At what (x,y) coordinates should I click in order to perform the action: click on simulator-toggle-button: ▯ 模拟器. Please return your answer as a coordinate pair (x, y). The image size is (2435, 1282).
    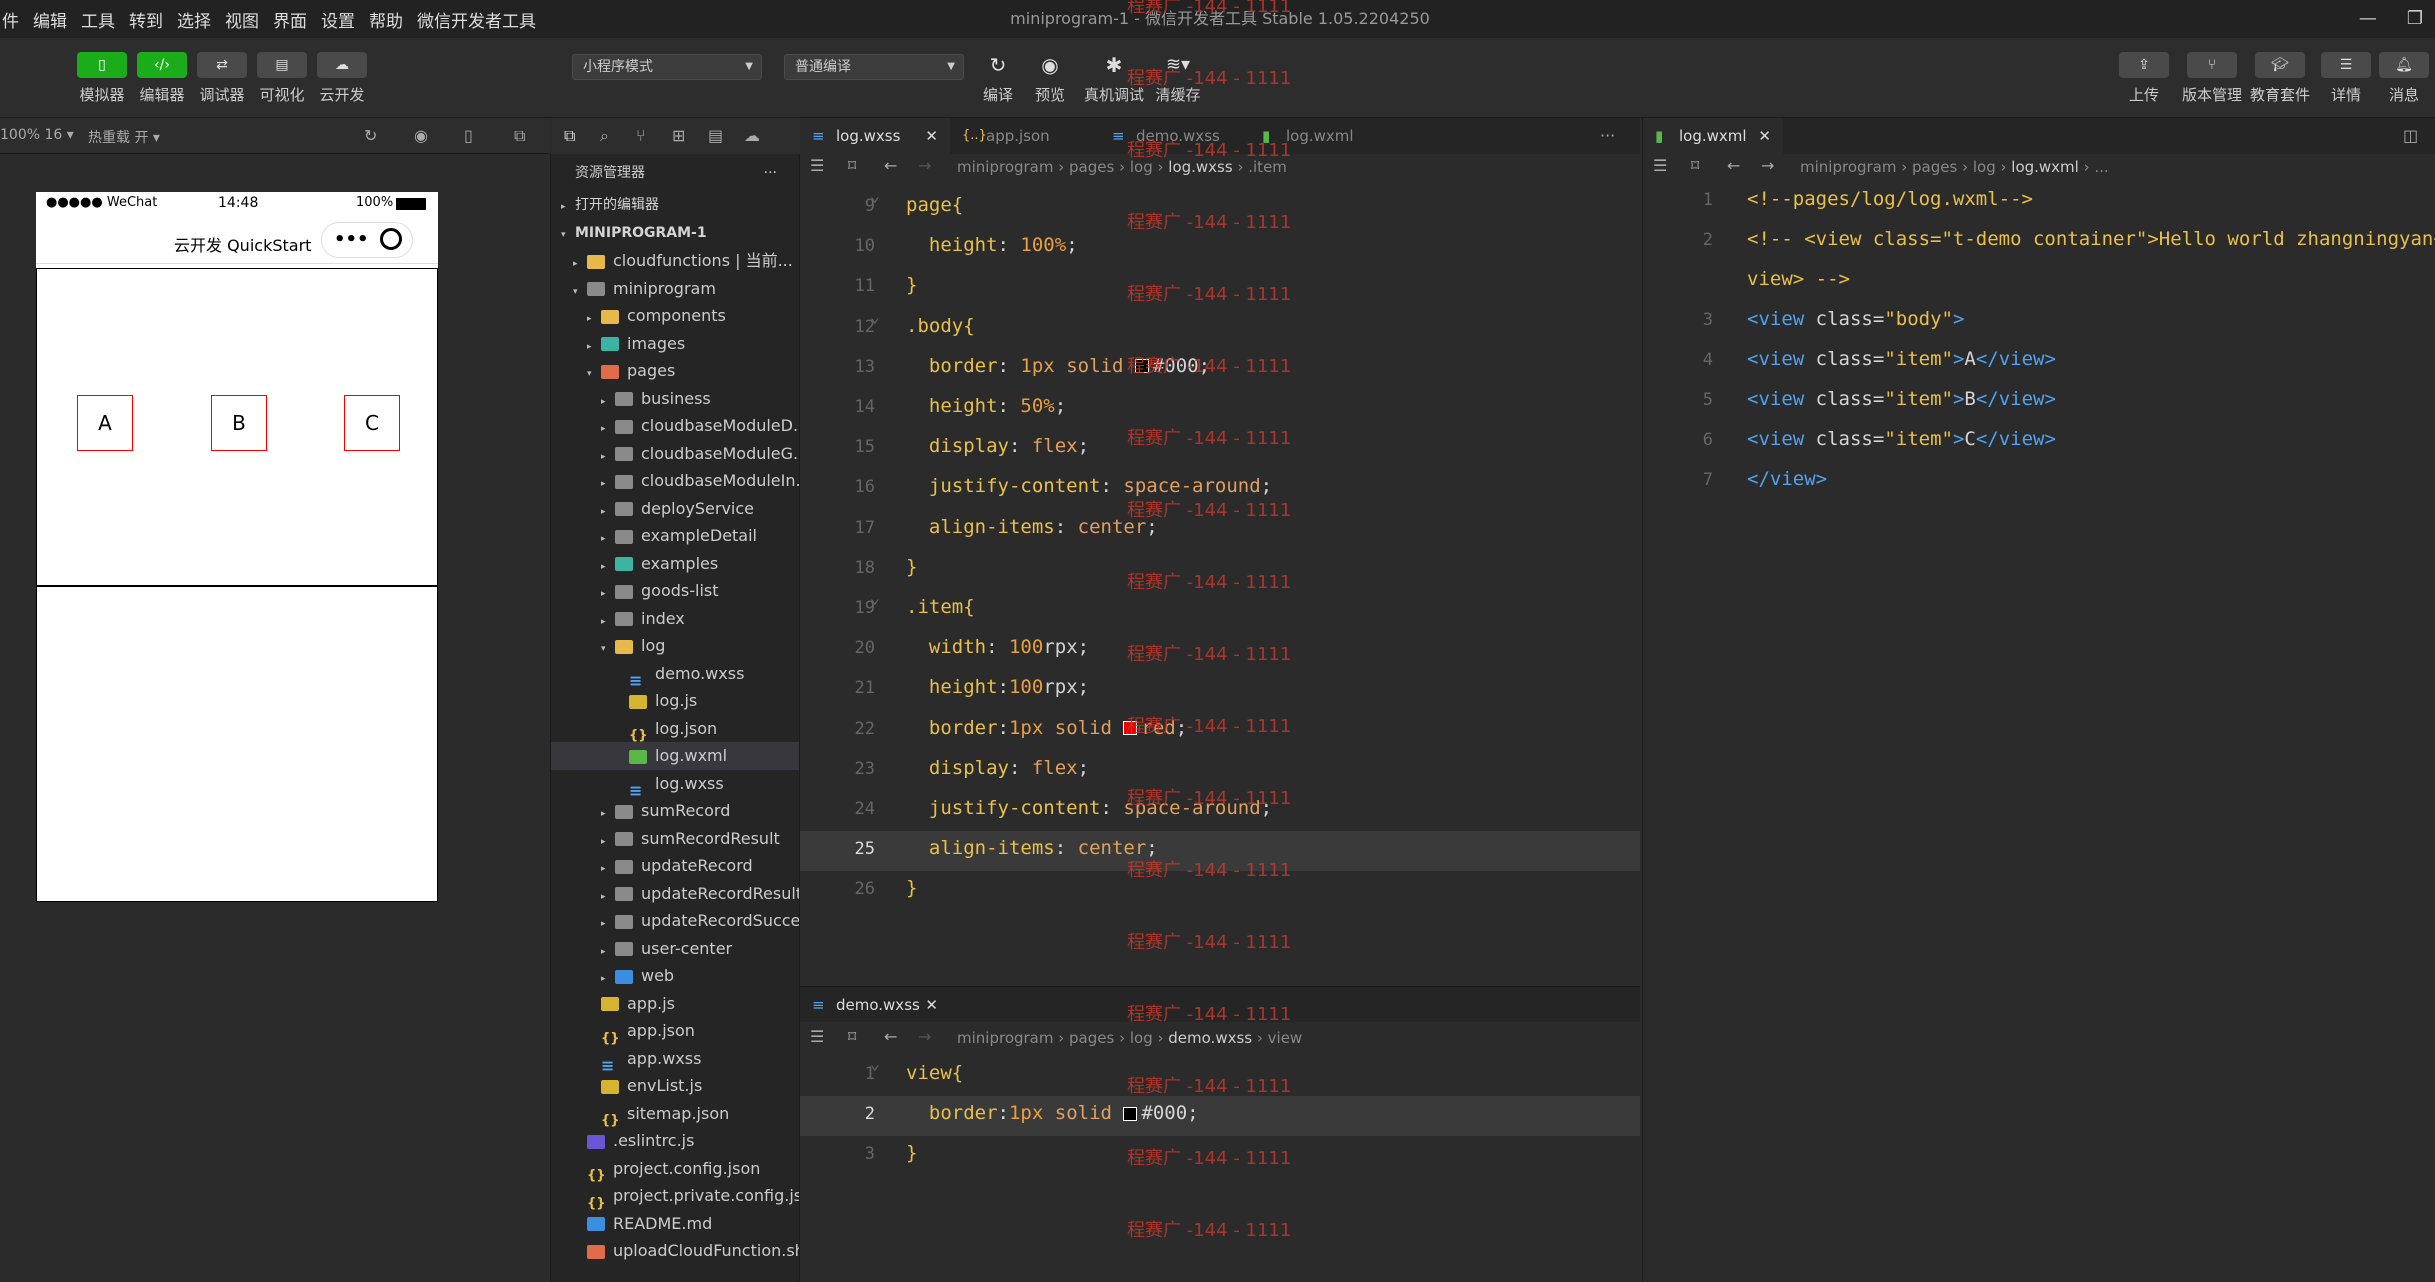
    Looking at the image, I should click on (102, 78).